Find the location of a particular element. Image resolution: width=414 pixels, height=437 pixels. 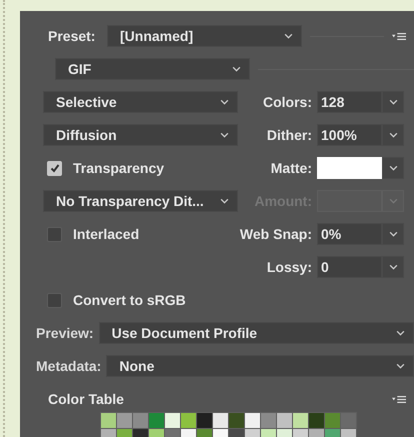

field-label: Colors: is located at coordinates (287, 102).